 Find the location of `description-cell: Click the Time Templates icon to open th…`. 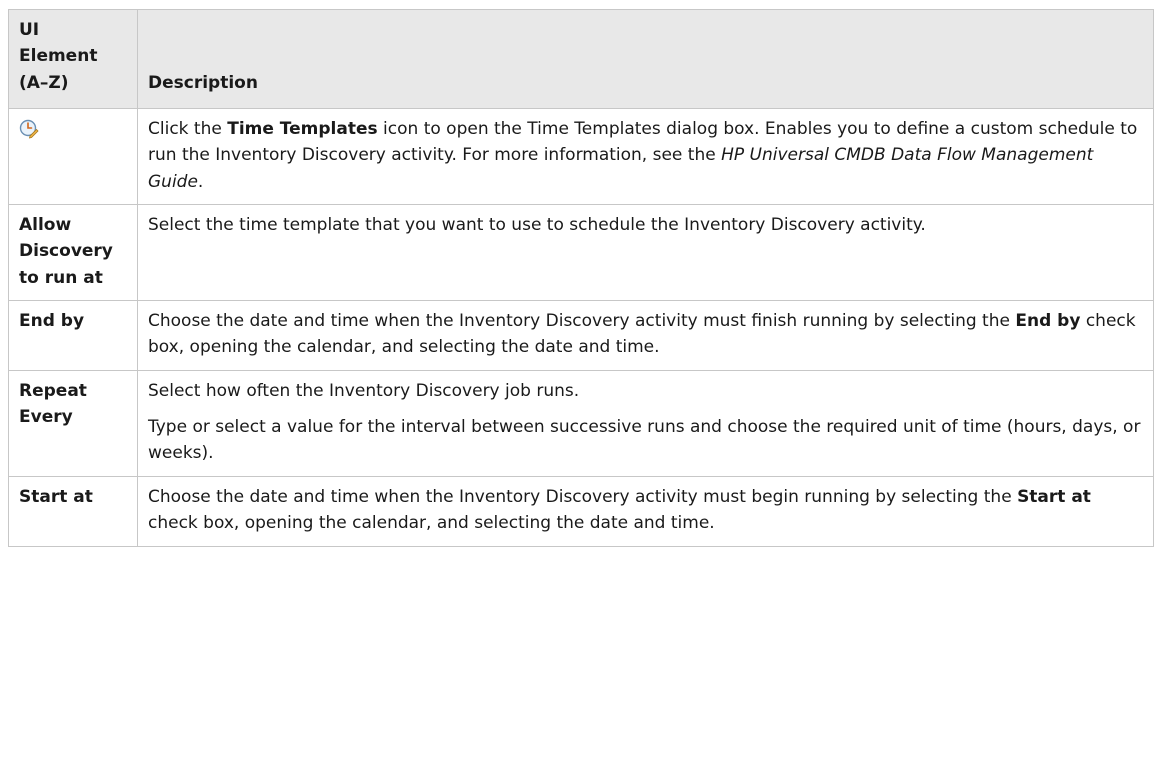

description-cell: Click the Time Templates icon to open th… is located at coordinates (645, 157).